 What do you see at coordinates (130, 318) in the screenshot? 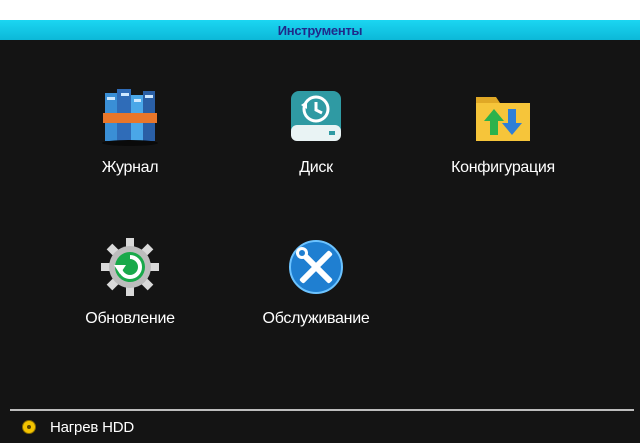
I see `tool-update-label: Обновление` at bounding box center [130, 318].